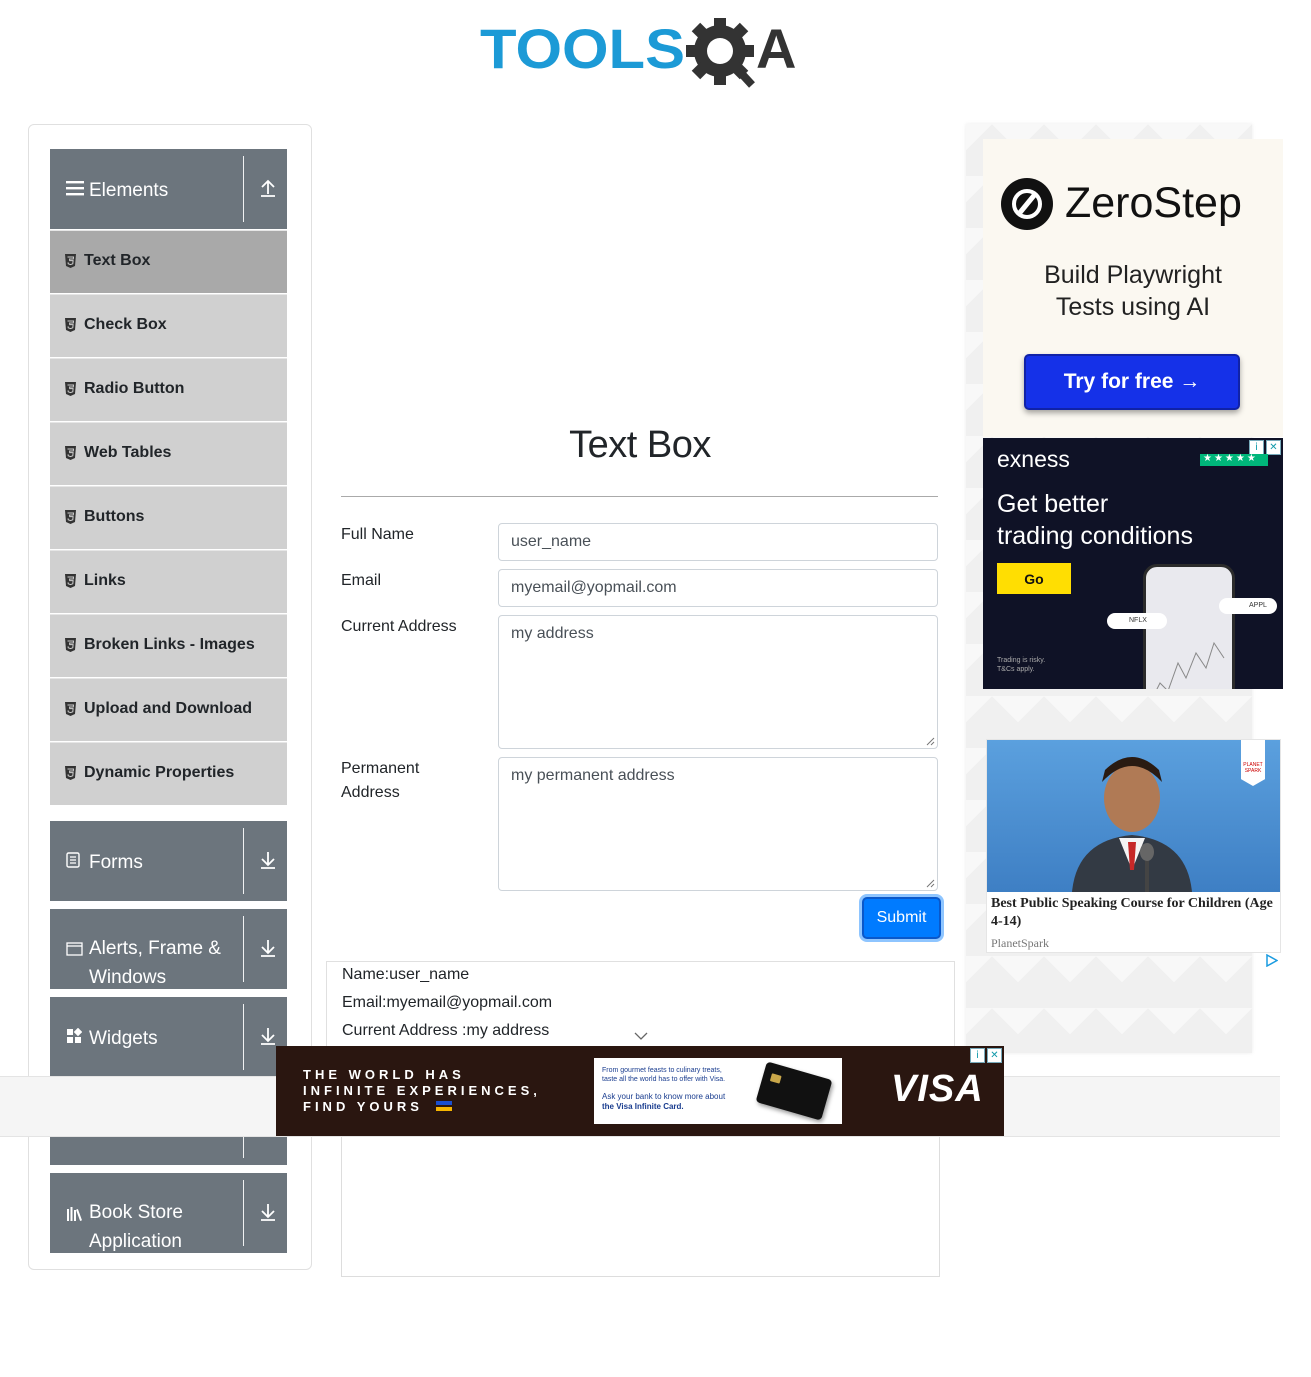 The height and width of the screenshot is (1377, 1311). I want to click on visa-headline-1: THE WORLD HAS, so click(384, 1074).